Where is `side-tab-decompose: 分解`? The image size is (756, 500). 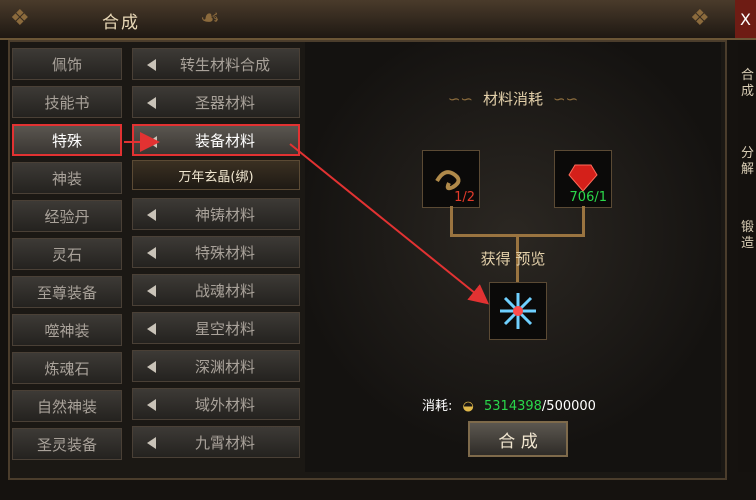 side-tab-decompose: 分解 is located at coordinates (747, 162).